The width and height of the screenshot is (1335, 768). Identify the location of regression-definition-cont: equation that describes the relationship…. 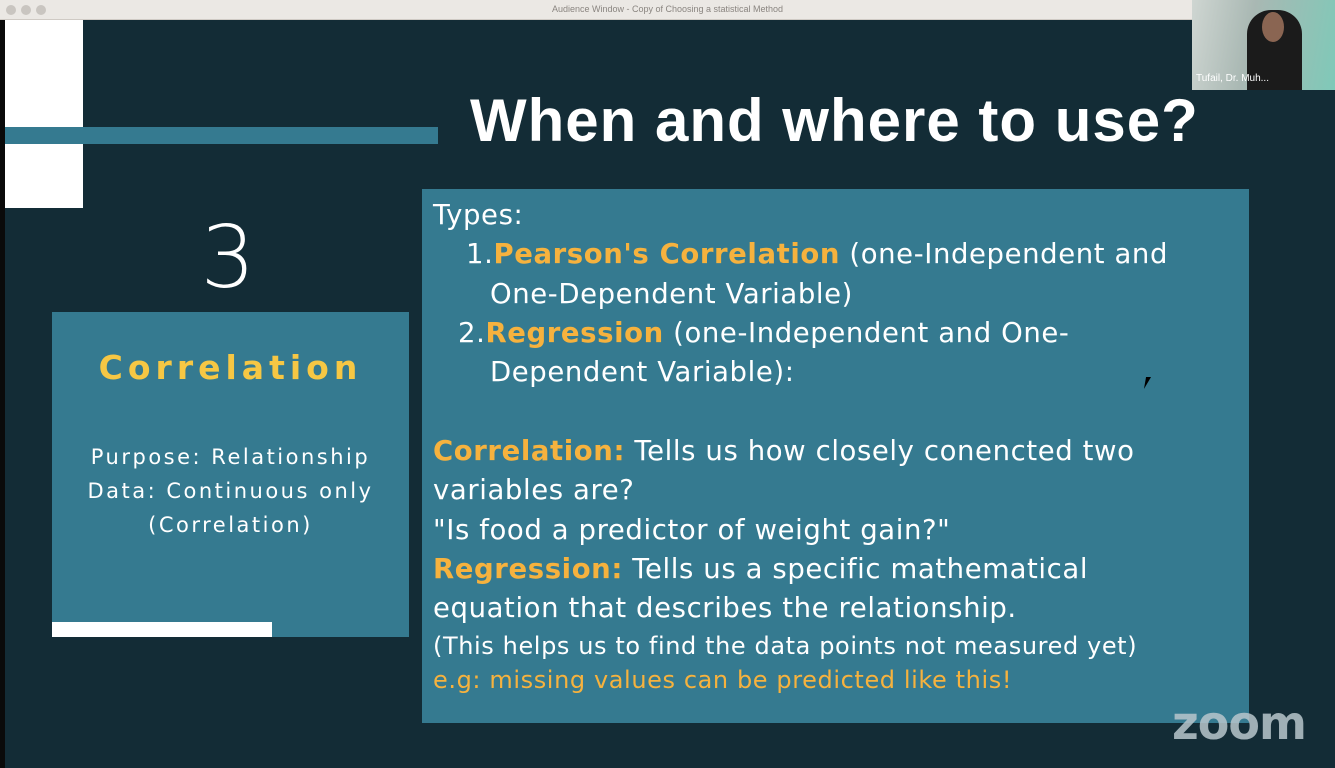
(725, 608).